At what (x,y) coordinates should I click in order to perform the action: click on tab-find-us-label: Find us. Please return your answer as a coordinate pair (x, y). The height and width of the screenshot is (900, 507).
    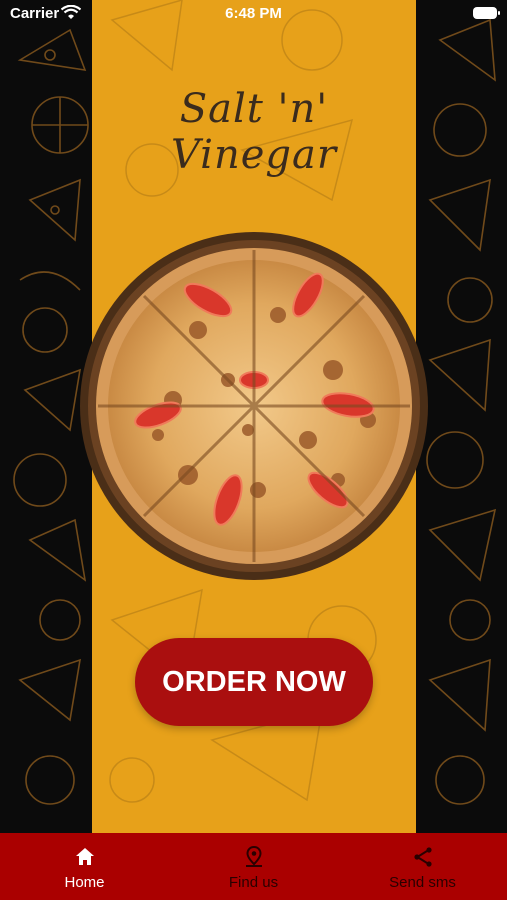
    Looking at the image, I should click on (253, 882).